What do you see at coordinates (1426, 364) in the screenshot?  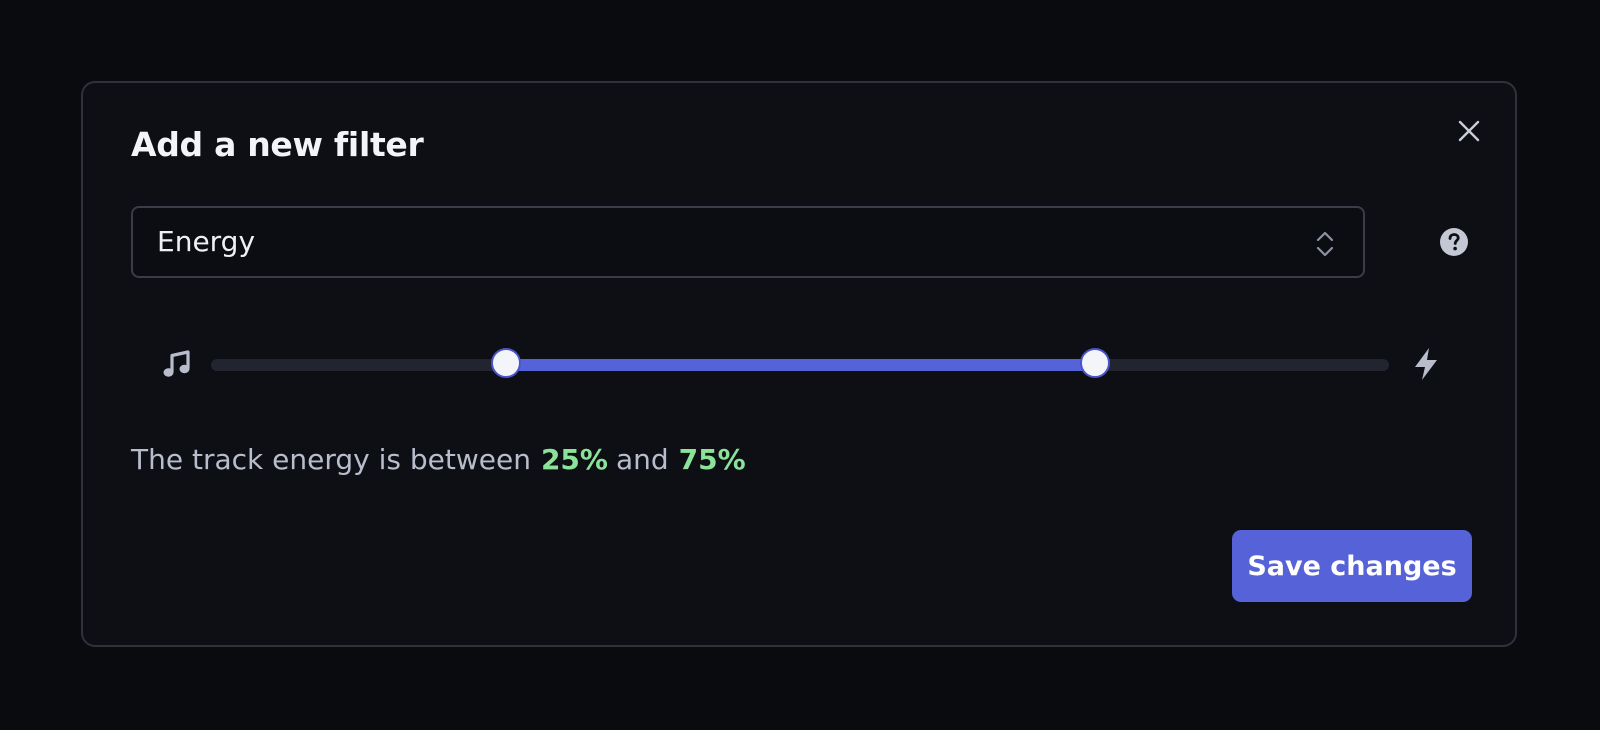 I see `lightning-bolt-icon` at bounding box center [1426, 364].